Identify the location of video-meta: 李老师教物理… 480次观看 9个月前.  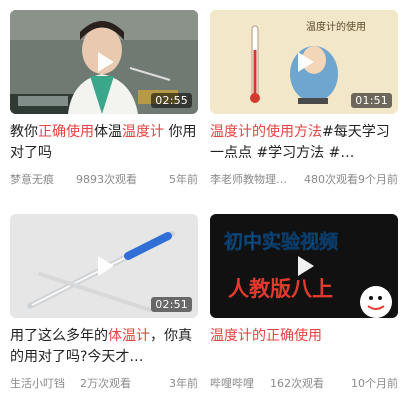
(304, 180).